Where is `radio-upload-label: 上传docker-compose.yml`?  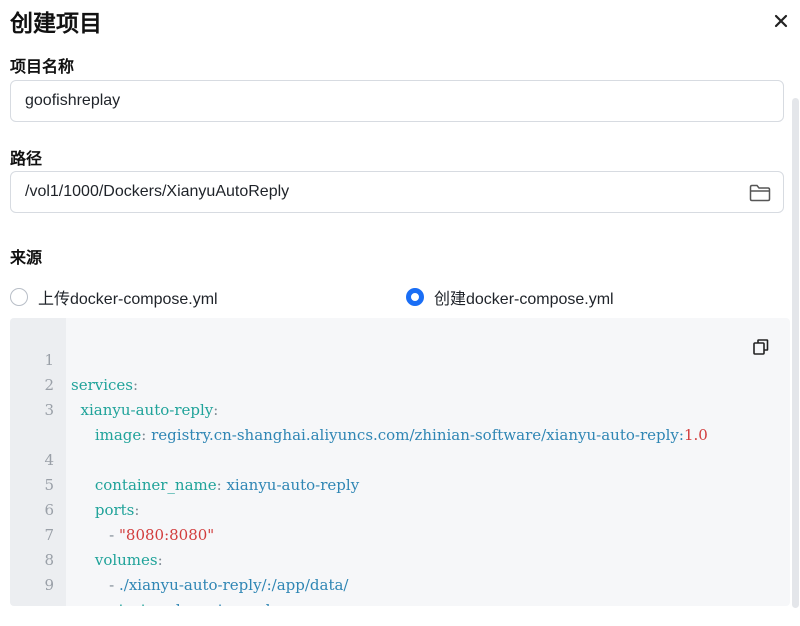
radio-upload-label: 上传docker-compose.yml is located at coordinates (128, 299).